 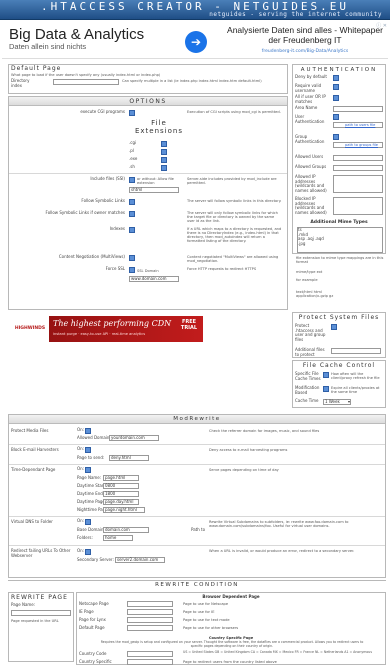 What do you see at coordinates (307, 280) in the screenshot?
I see `mime-example-label: for example` at bounding box center [307, 280].